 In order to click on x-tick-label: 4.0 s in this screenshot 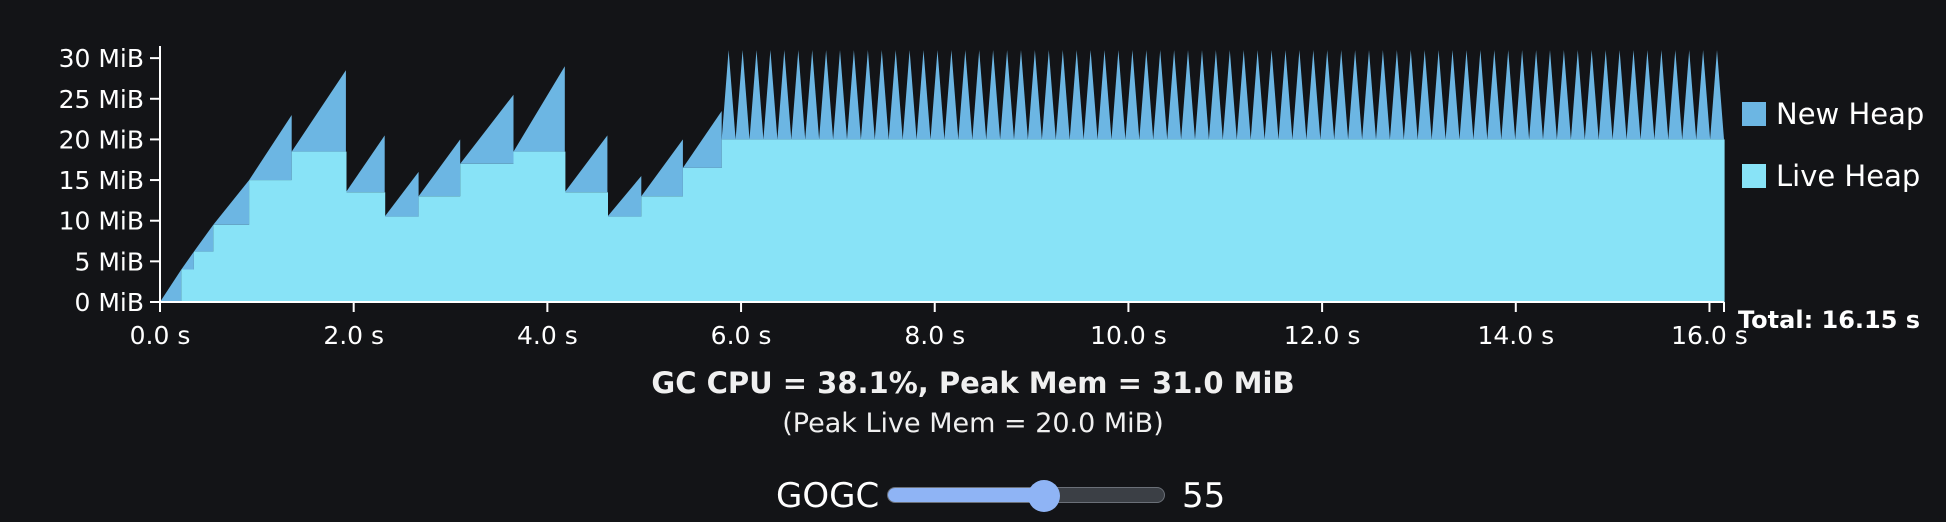, I will do `click(547, 335)`.